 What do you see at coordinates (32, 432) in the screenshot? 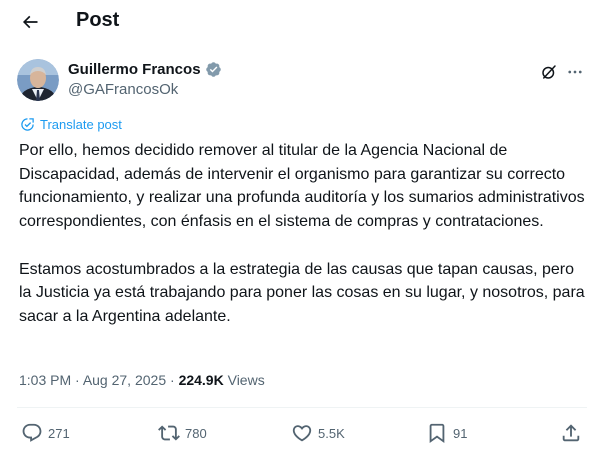
I see `reply-icon` at bounding box center [32, 432].